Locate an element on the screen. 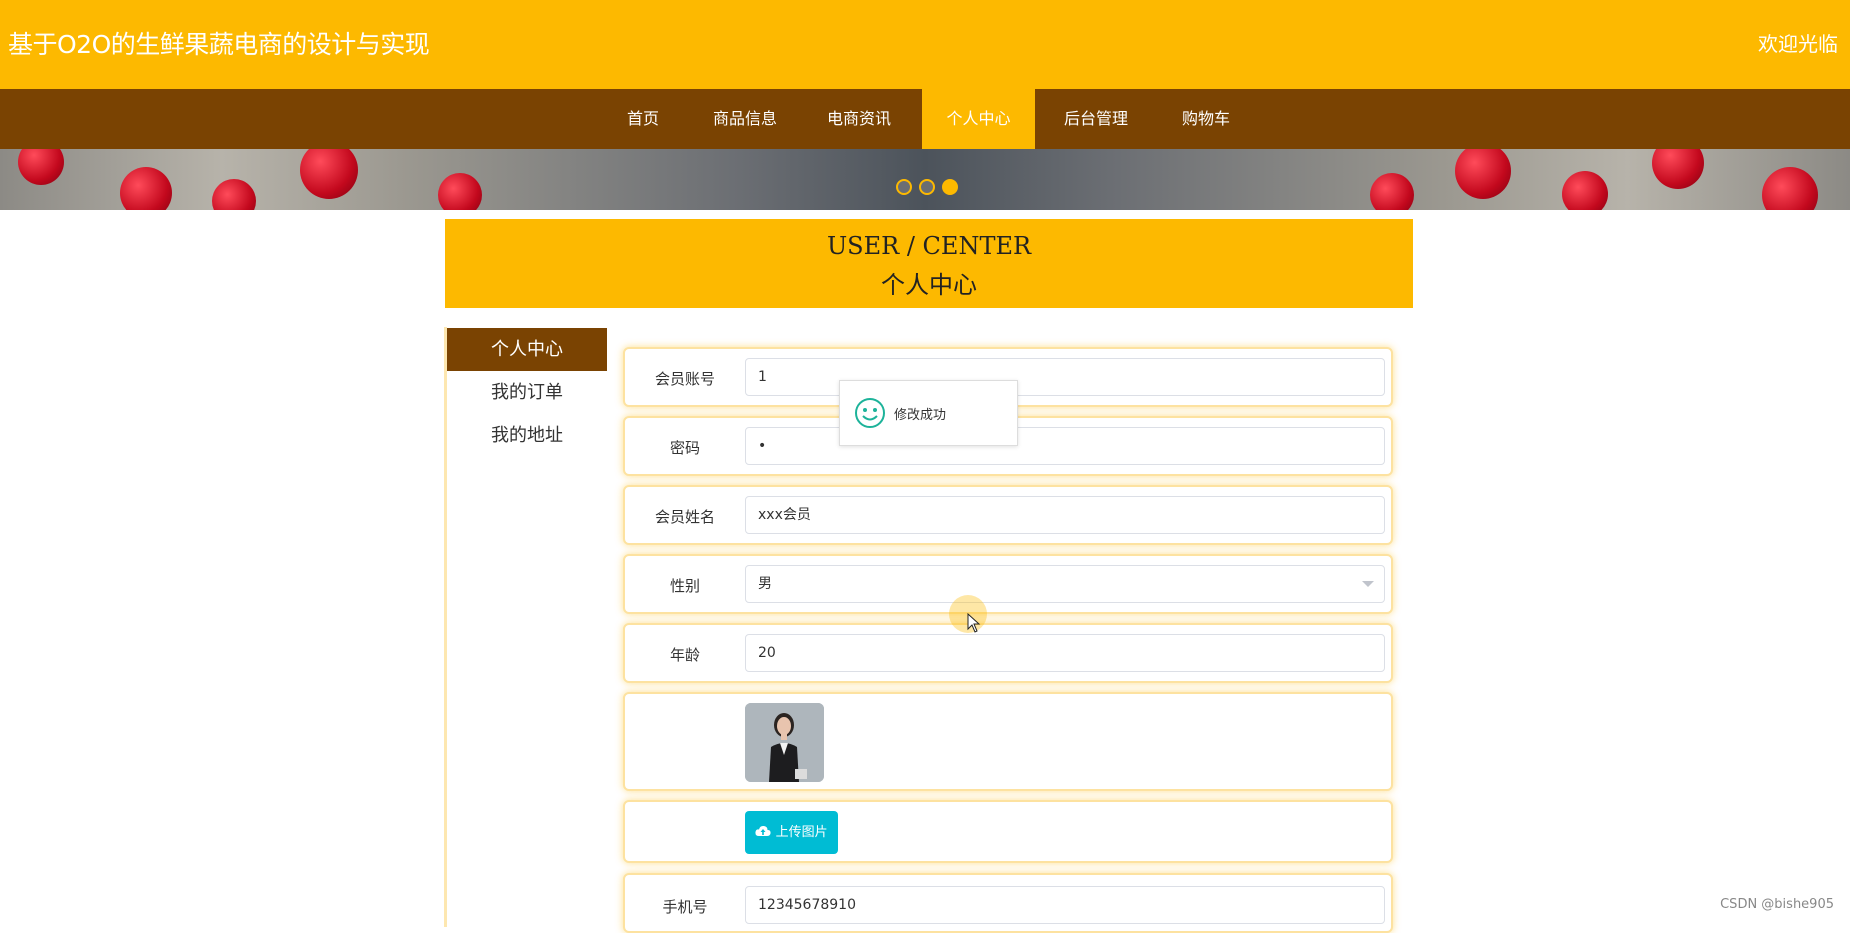 The width and height of the screenshot is (1850, 933). nav-item-home: 首页 is located at coordinates (643, 119).